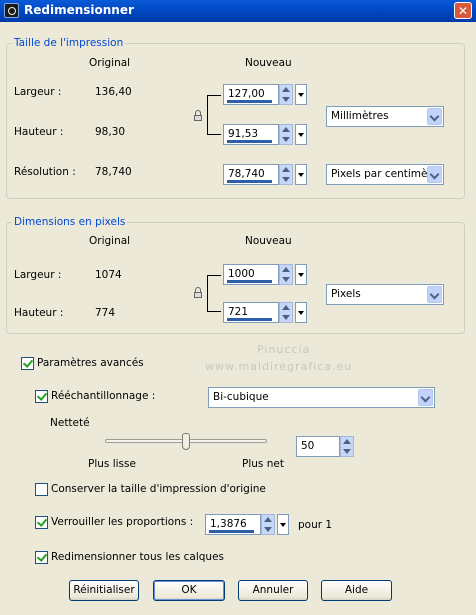 This screenshot has width=476, height=615. Describe the element at coordinates (39, 132) in the screenshot. I see `print-height-label: Hauteur :` at that location.